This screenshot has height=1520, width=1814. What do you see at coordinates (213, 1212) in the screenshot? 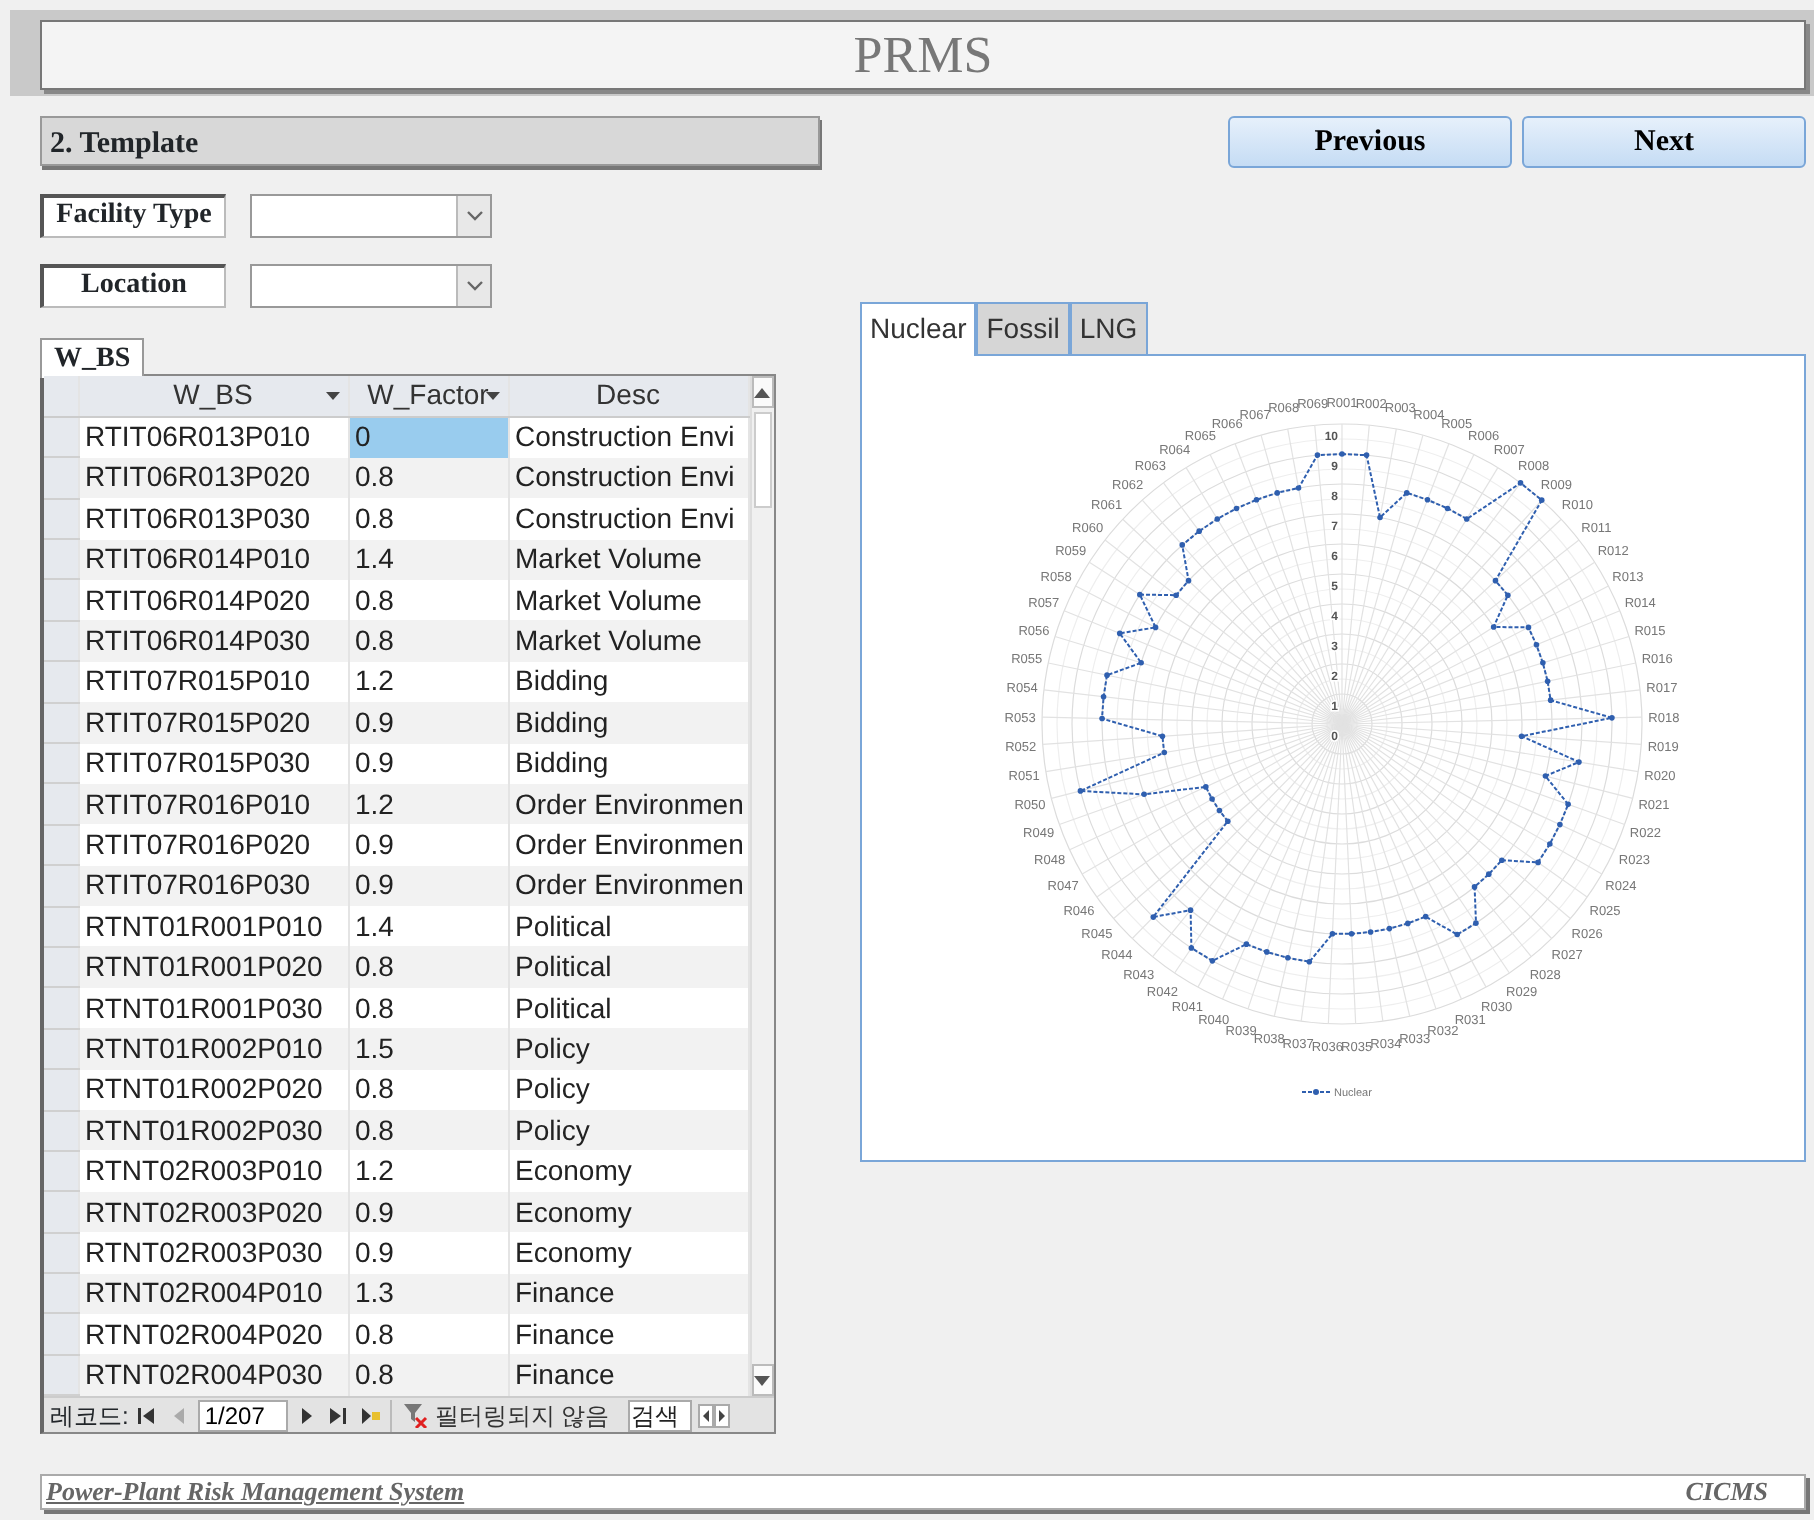
I see `table-cell: RTNT02R003P020` at bounding box center [213, 1212].